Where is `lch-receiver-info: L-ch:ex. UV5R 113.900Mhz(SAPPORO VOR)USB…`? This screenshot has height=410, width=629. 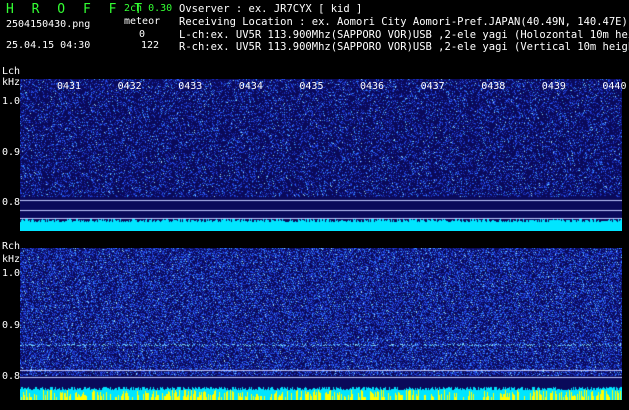 lch-receiver-info: L-ch:ex. UV5R 113.900Mhz(SAPPORO VOR)USB… is located at coordinates (404, 35).